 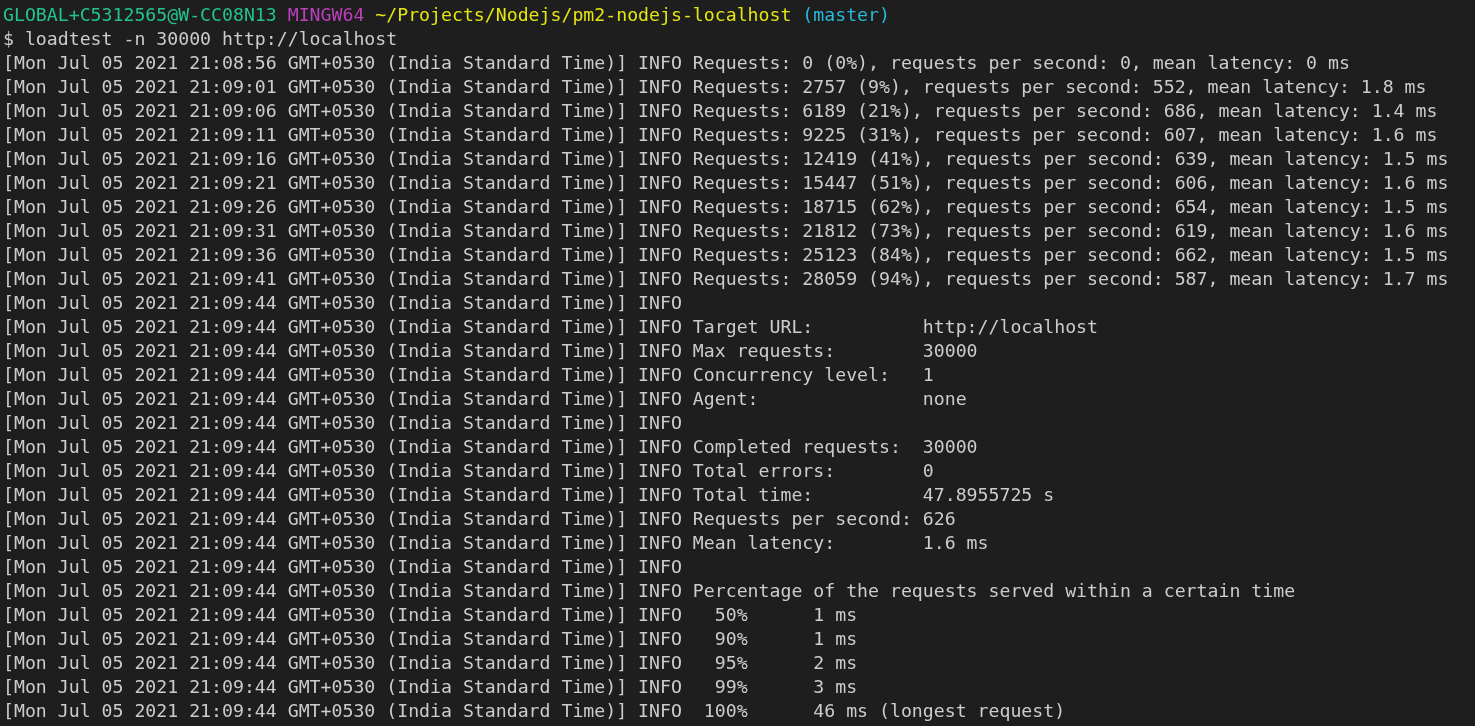 What do you see at coordinates (726, 254) in the screenshot?
I see `log-line: [Mon Jul 05 2021 21:09:36 GMT+0530 (India Standard Time)] INFO Requests: 25123 (84%), requests per second: 662, mean latency: 1.5 ms` at bounding box center [726, 254].